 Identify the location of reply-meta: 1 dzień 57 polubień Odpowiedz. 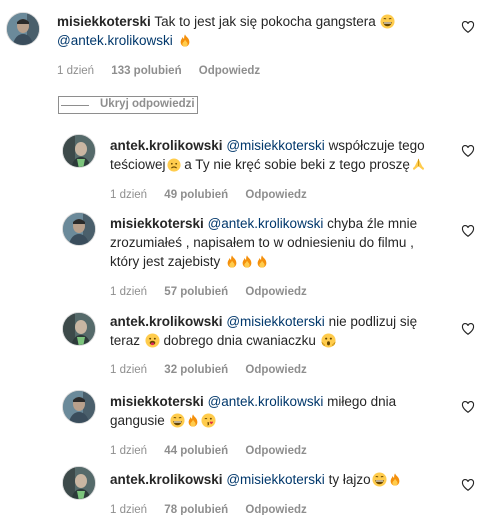
(215, 292).